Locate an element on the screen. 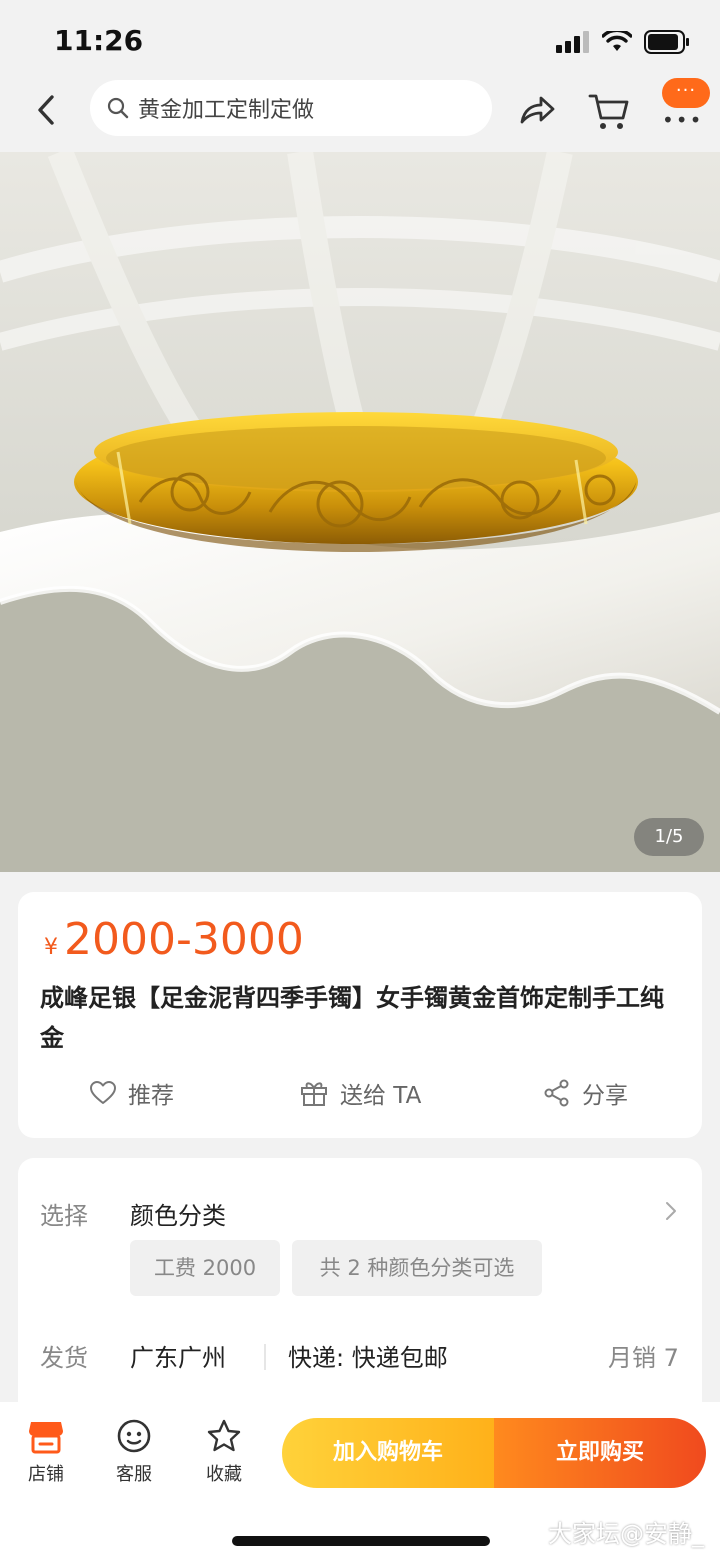  watermark: 大家坛@安静_ is located at coordinates (626, 1534).